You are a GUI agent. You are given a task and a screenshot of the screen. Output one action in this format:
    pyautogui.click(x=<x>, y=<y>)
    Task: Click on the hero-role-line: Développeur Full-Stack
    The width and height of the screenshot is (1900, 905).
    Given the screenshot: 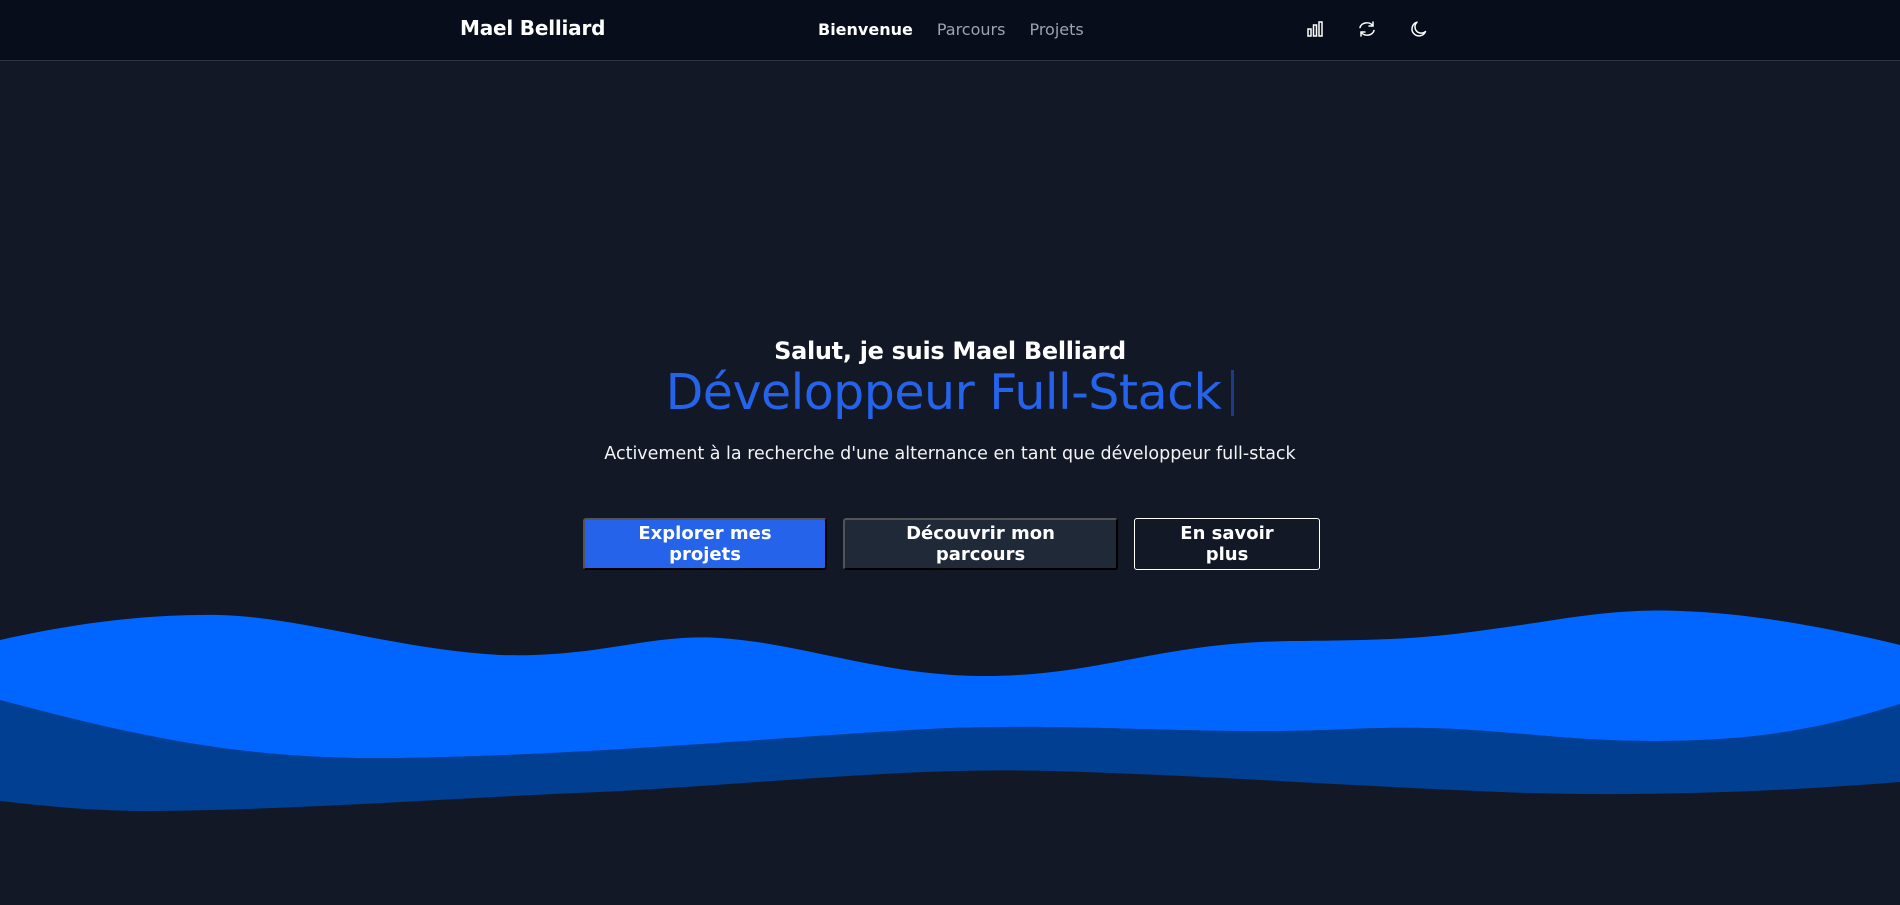 What is the action you would take?
    pyautogui.click(x=950, y=392)
    